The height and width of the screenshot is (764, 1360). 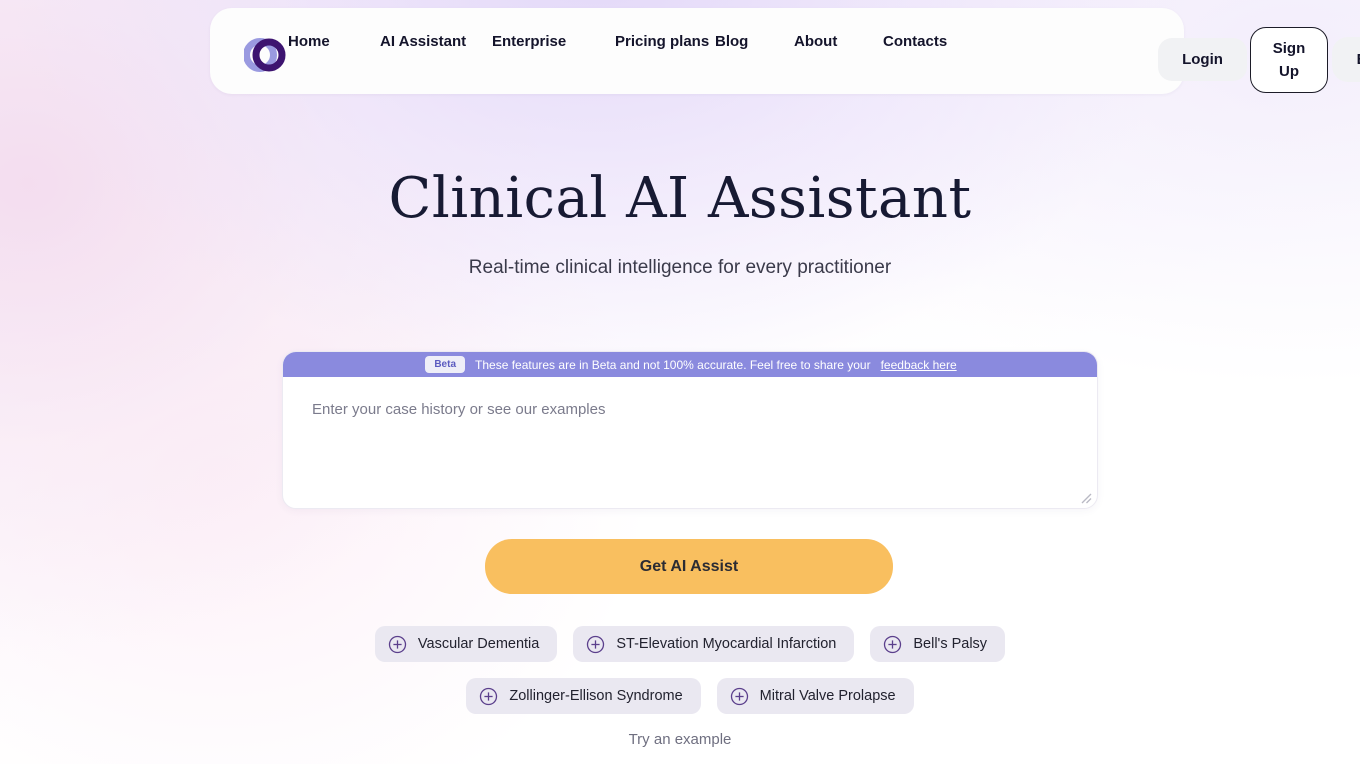 I want to click on overlapping-rings-logo-icon, so click(x=264, y=55).